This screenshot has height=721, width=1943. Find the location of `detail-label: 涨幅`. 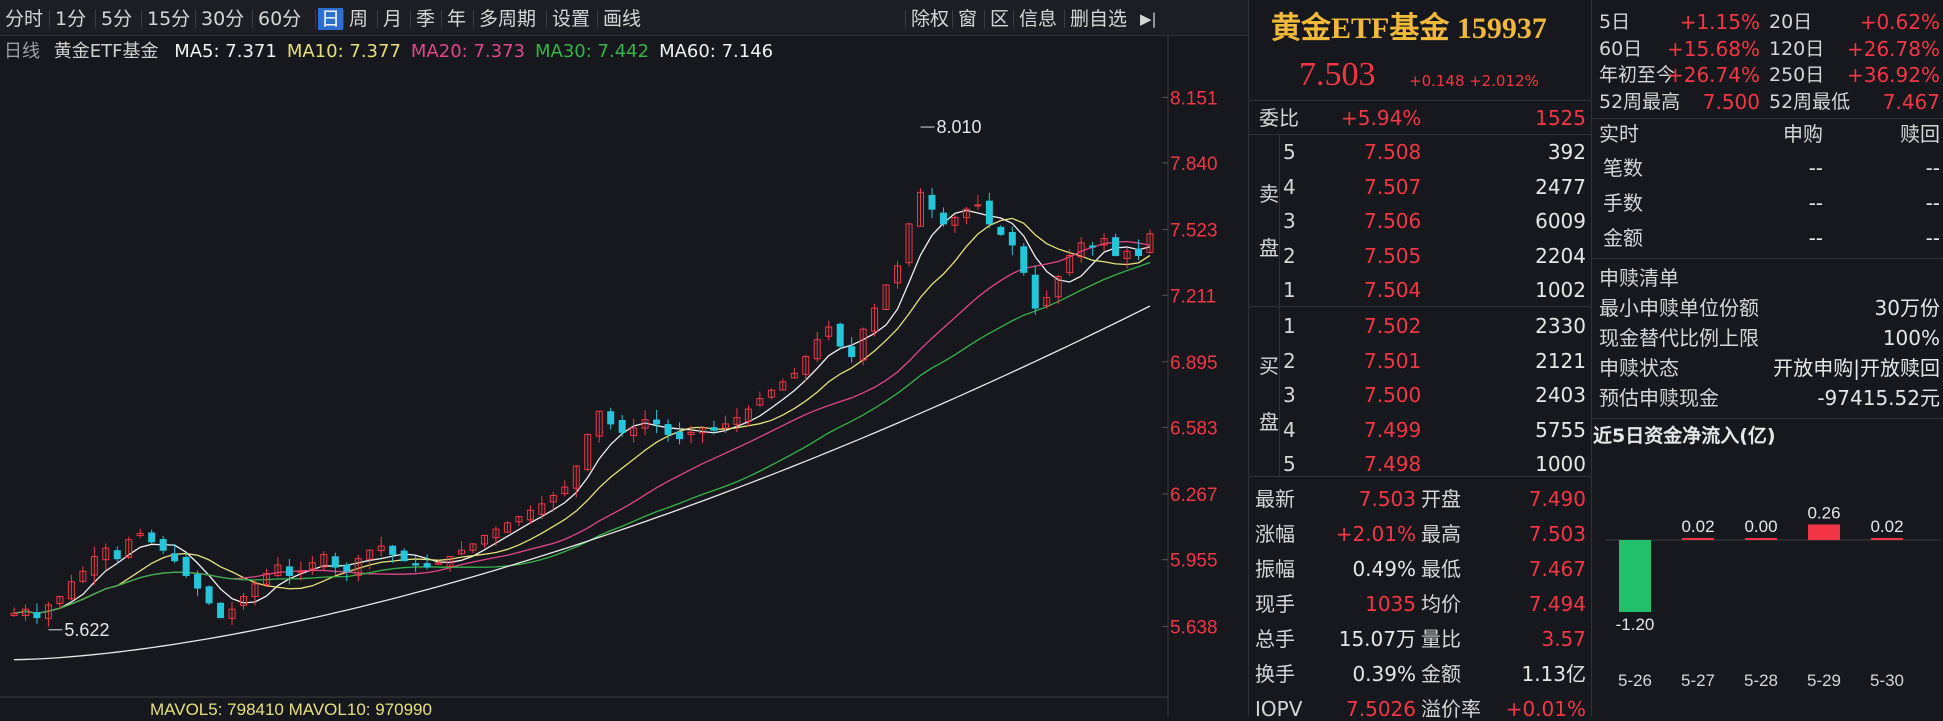

detail-label: 涨幅 is located at coordinates (1275, 534).